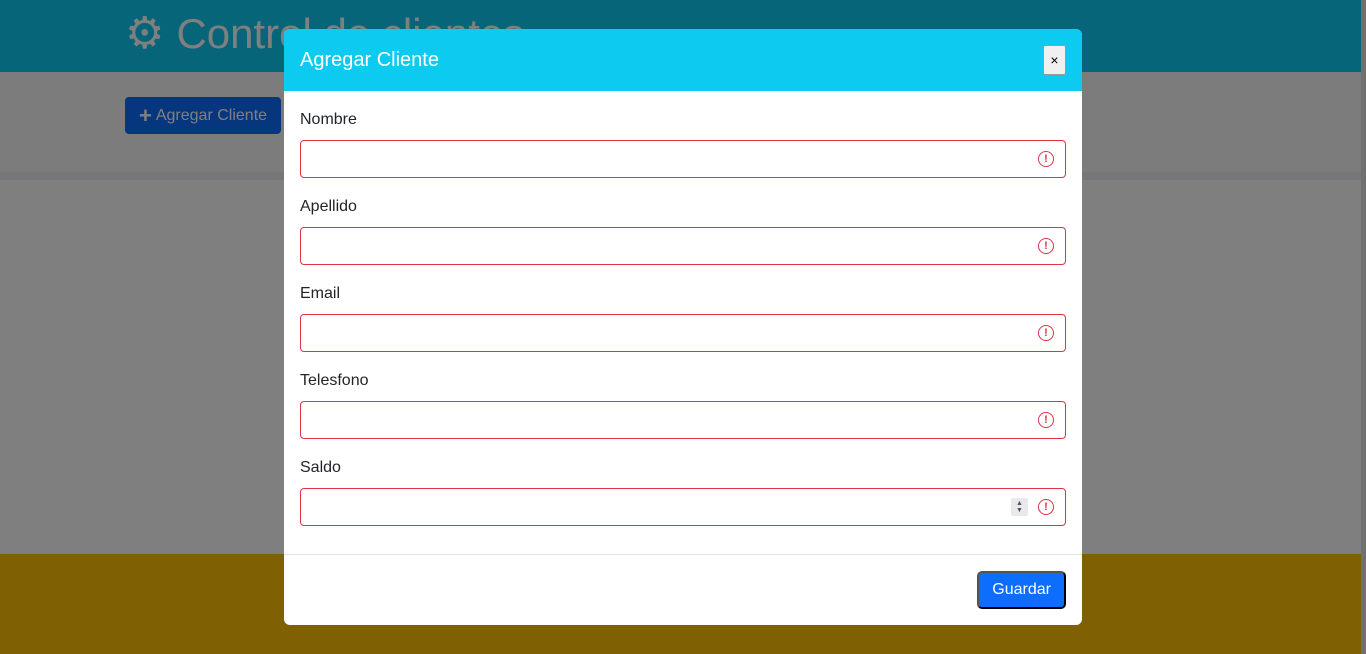  I want to click on field-saldo: Saldo ▲ ▼ !, so click(683, 492).